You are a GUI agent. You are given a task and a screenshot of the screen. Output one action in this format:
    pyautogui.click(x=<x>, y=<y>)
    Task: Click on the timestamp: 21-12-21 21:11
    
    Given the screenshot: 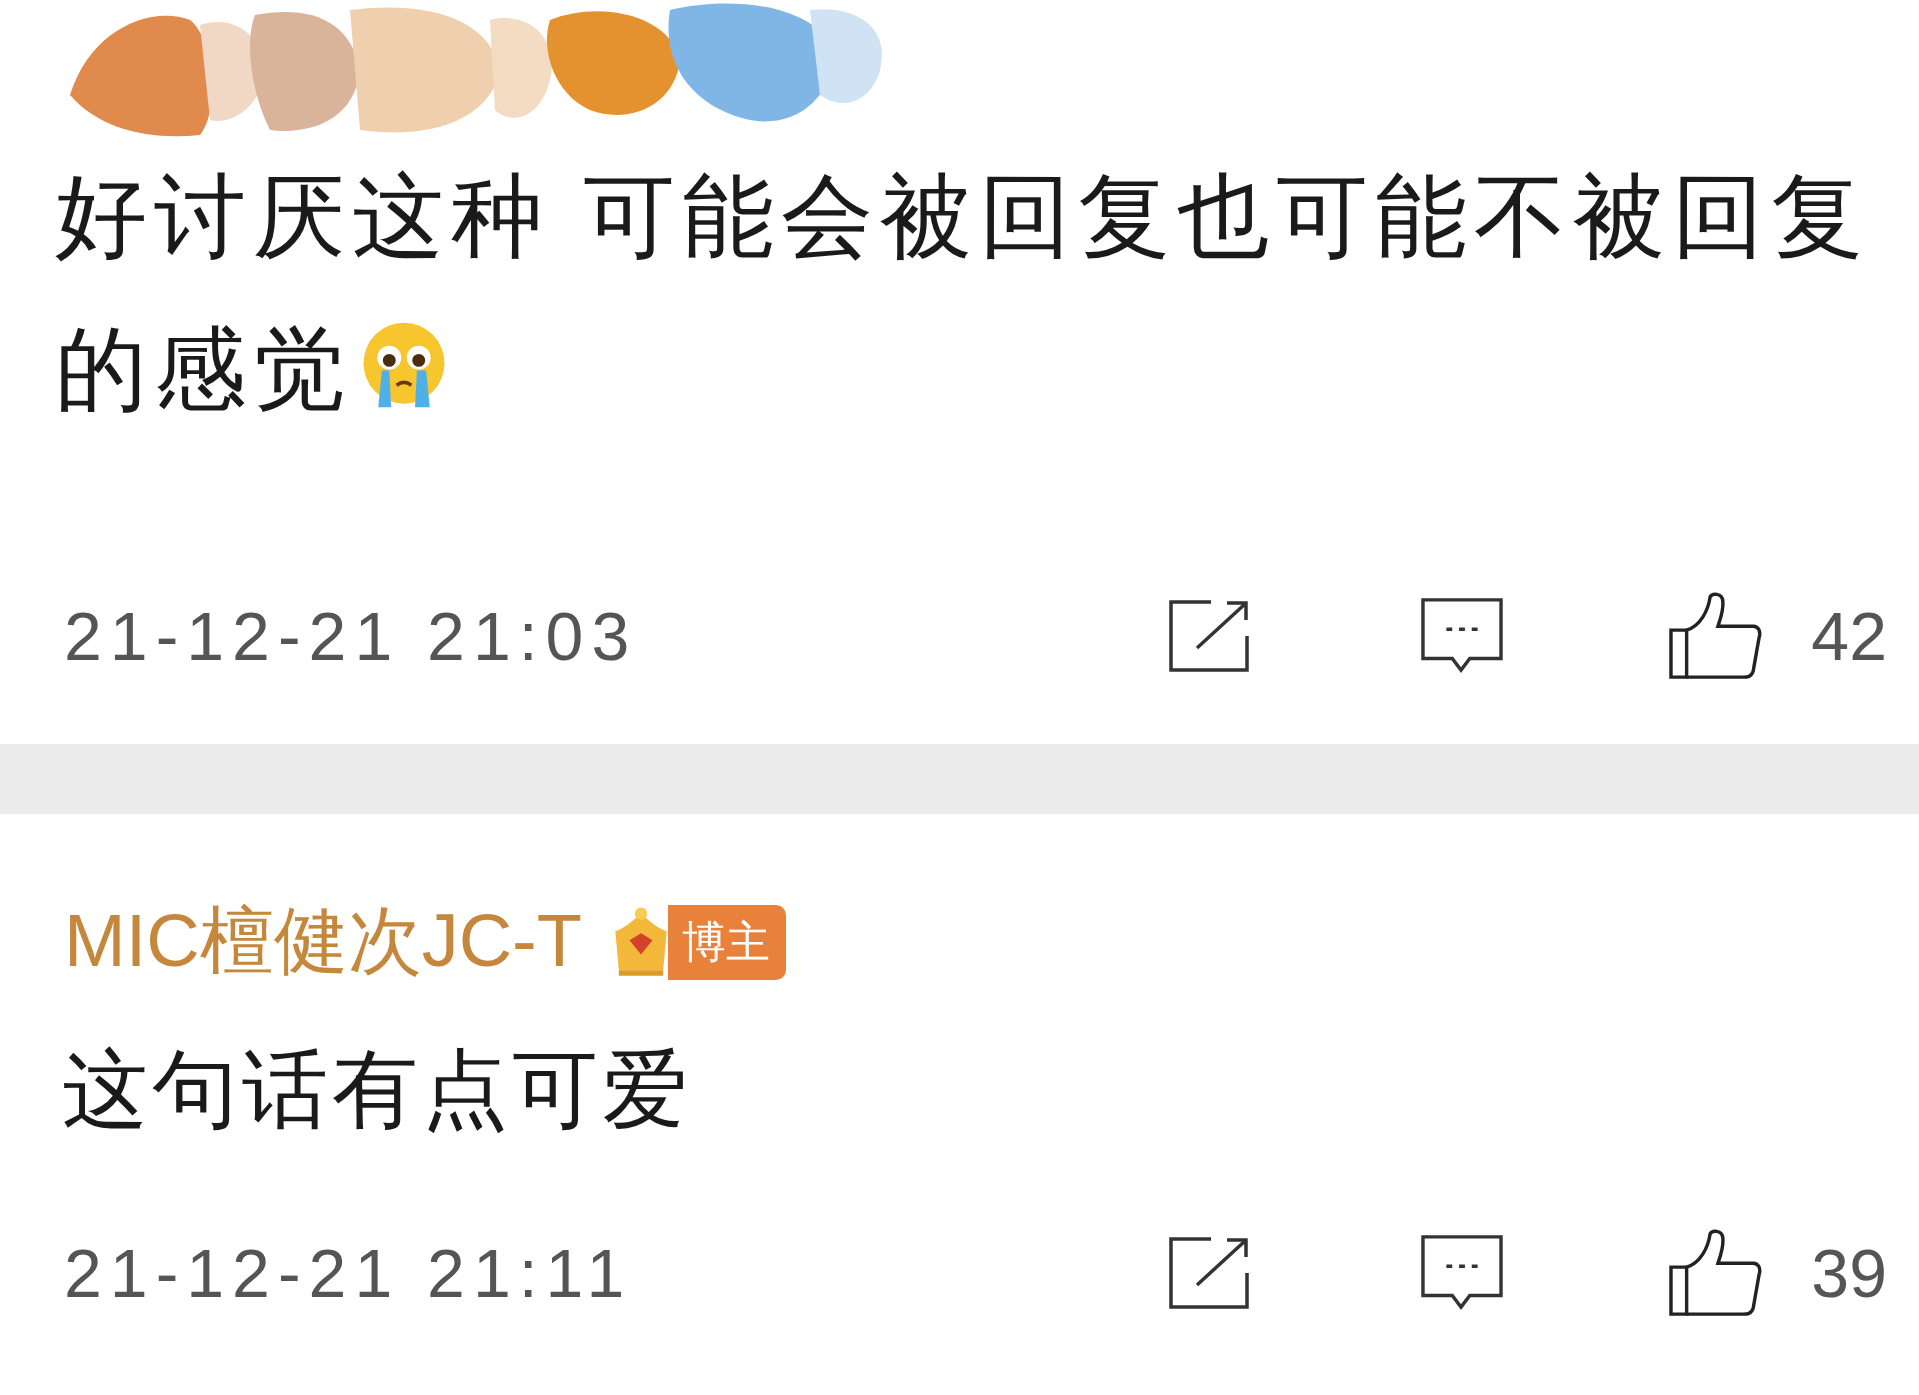 What is the action you would take?
    pyautogui.click(x=349, y=1273)
    